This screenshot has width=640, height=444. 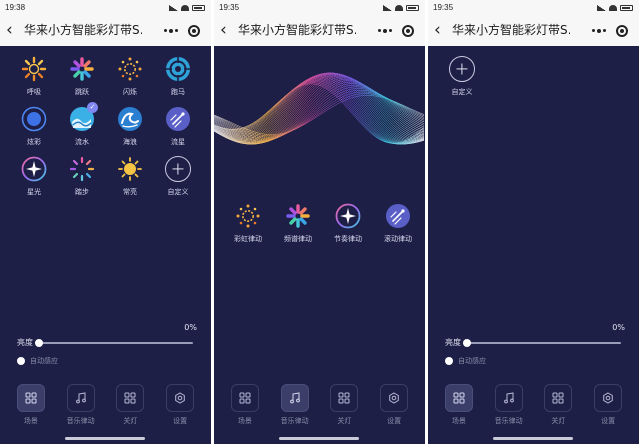 What do you see at coordinates (82, 69) in the screenshot?
I see `jump-icon` at bounding box center [82, 69].